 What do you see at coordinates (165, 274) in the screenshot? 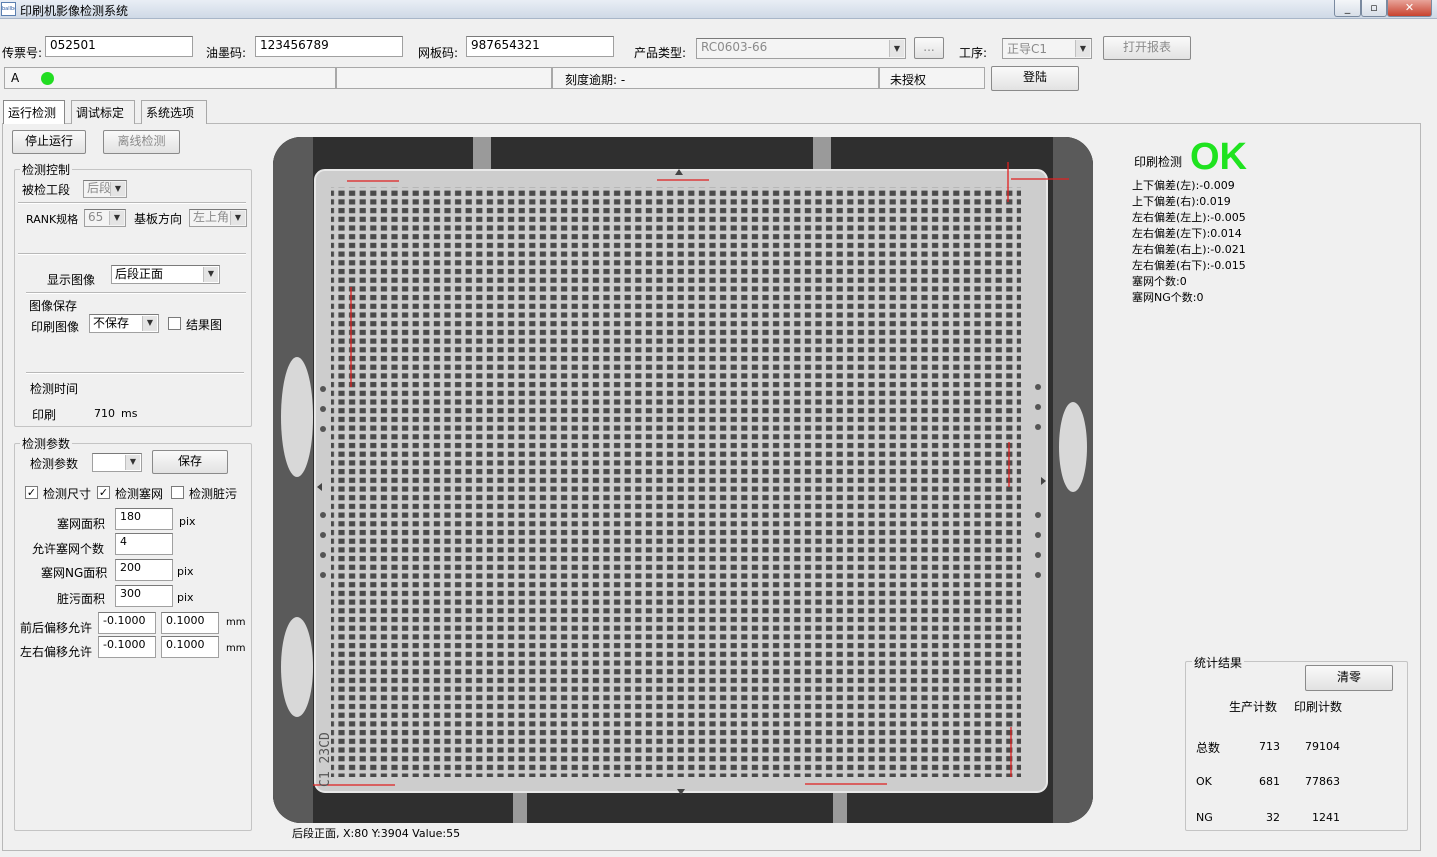
I see `display-image-select: 后段正面 ▼` at bounding box center [165, 274].